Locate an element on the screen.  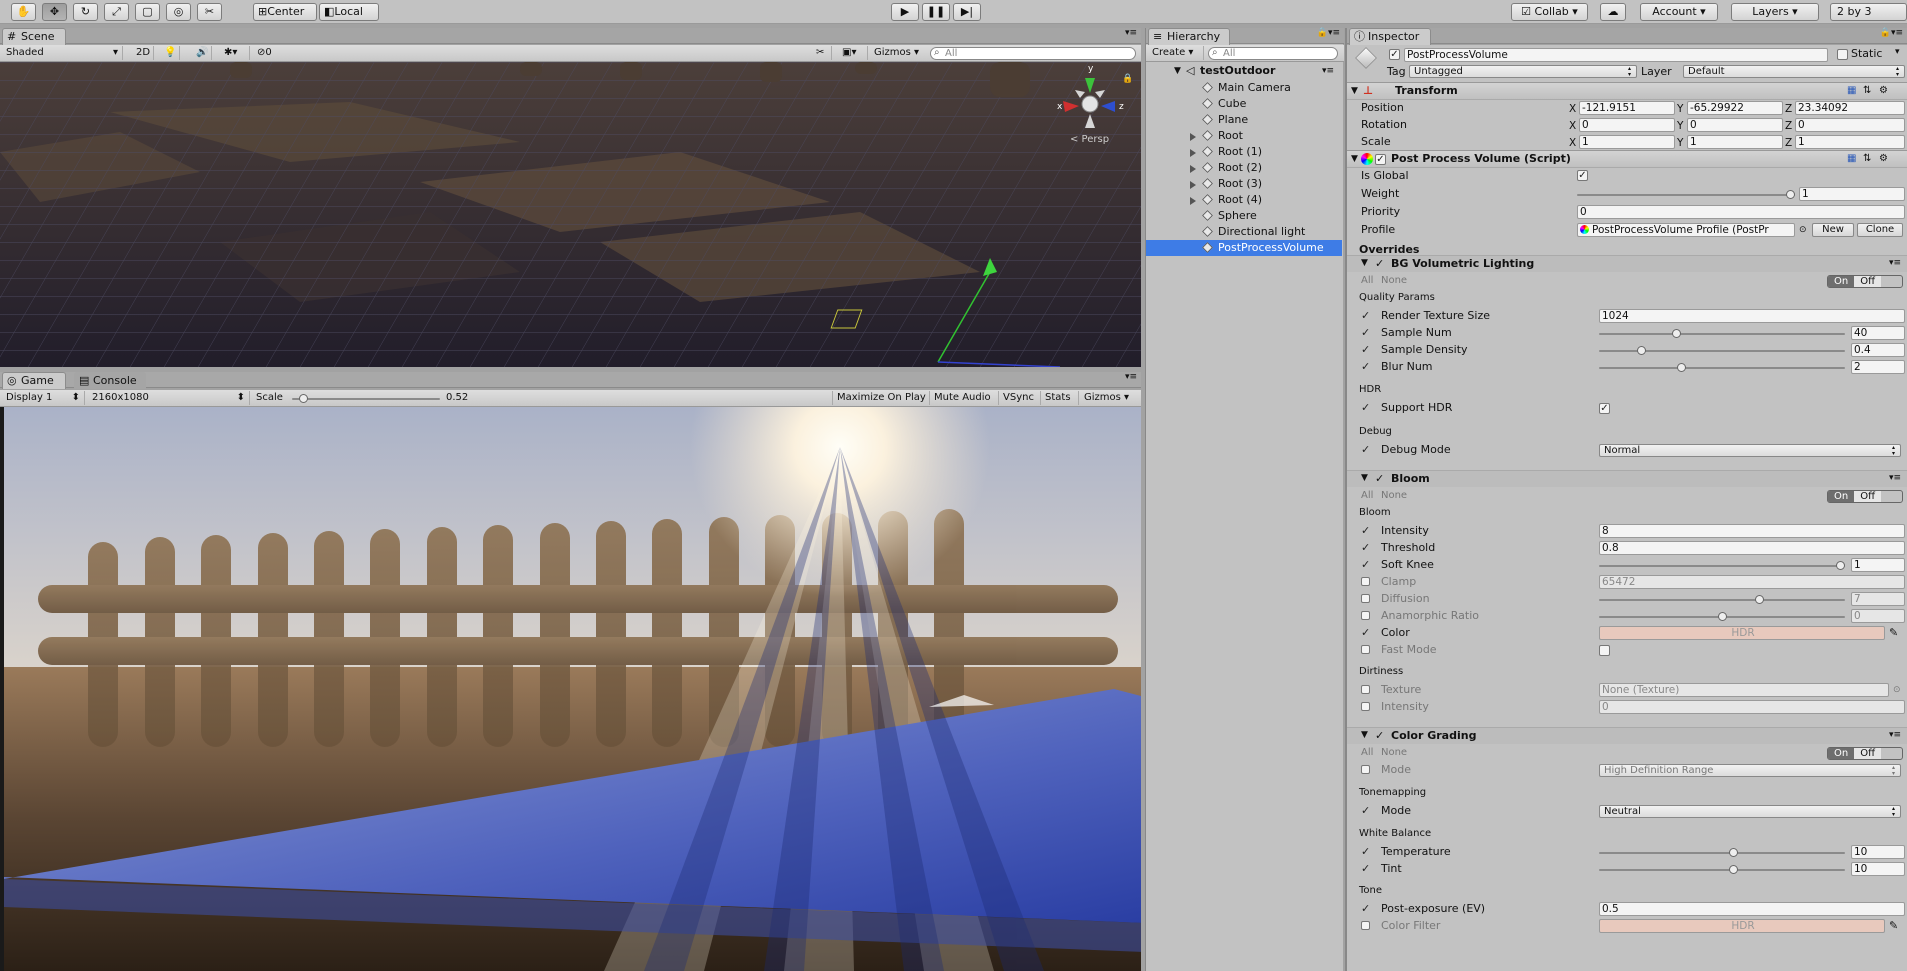
hierarchy-item: Plane is located at coordinates (1244, 120).